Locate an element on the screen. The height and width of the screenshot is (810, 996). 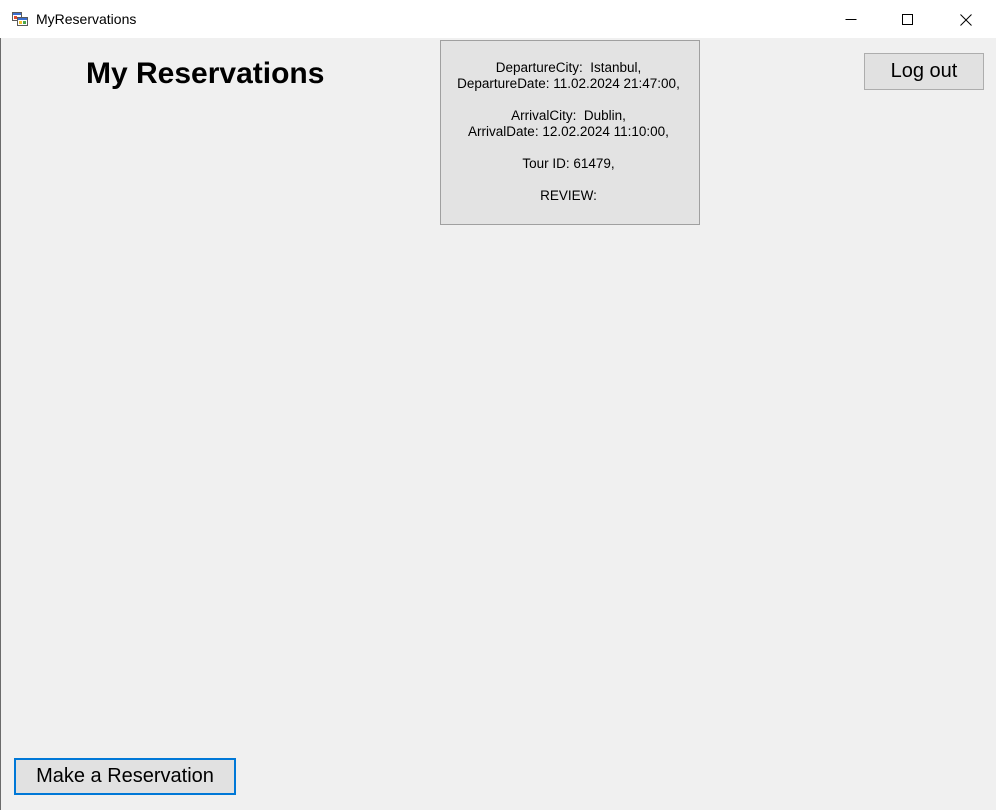
arrival-date: ArrivalDate: 12.02.2024 11:10:00, is located at coordinates (568, 131).